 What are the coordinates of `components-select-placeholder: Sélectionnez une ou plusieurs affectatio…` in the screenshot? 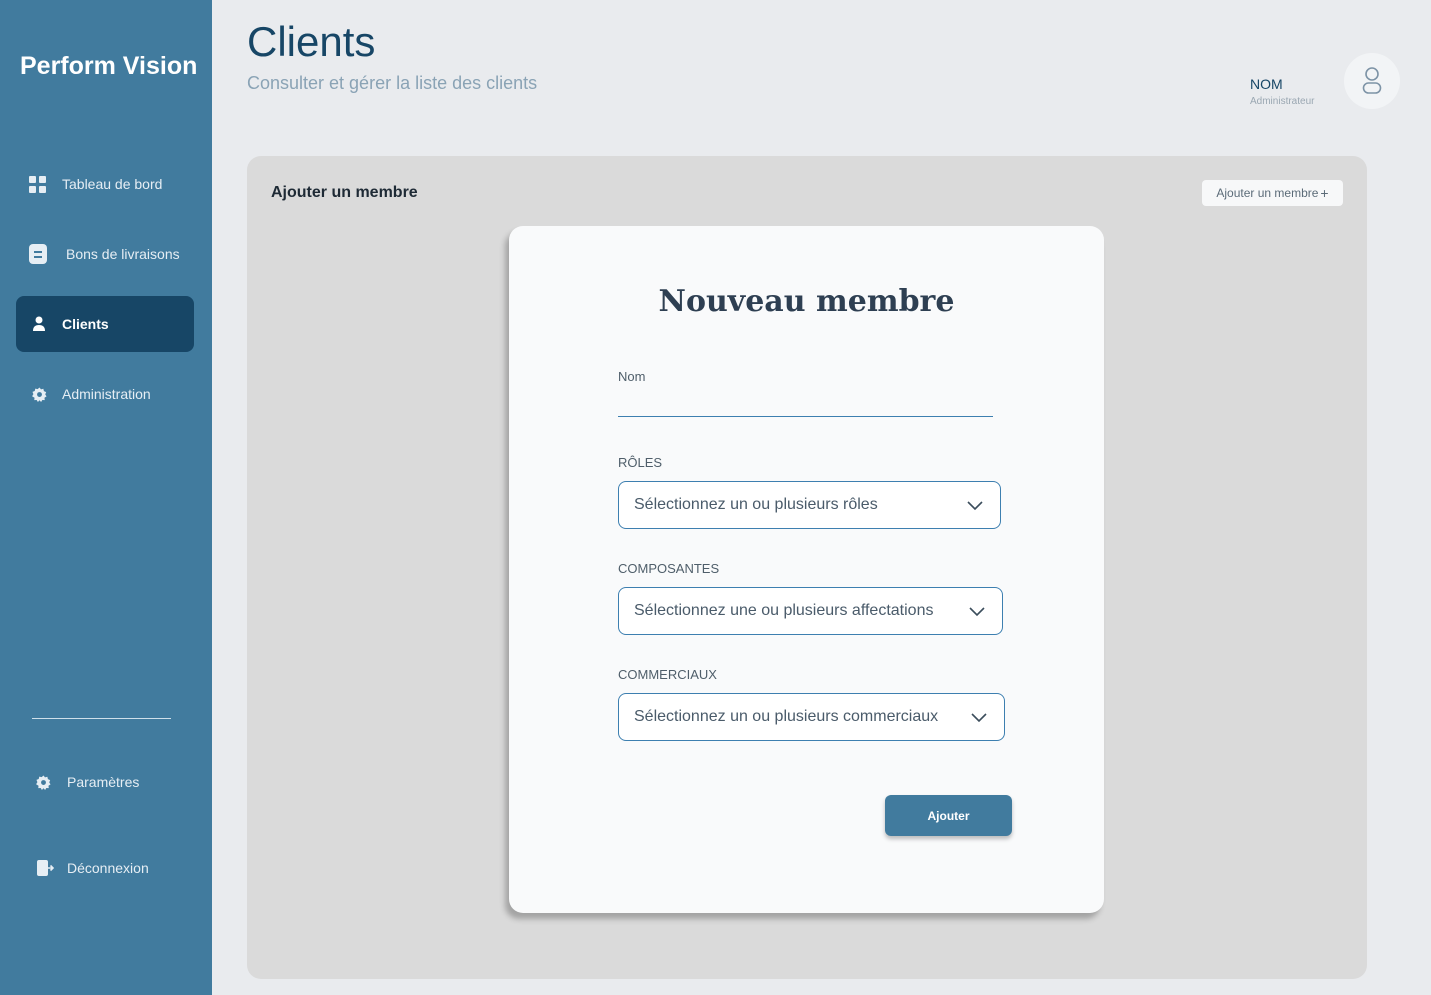 It's located at (784, 610).